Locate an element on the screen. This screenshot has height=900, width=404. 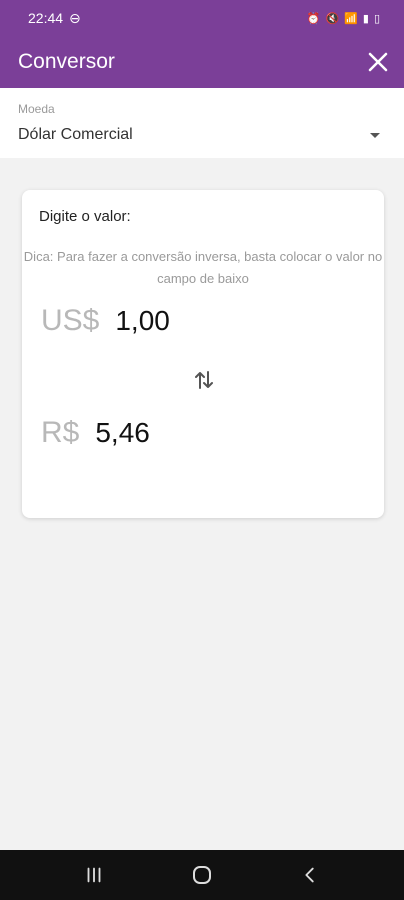
home-icon is located at coordinates (202, 875).